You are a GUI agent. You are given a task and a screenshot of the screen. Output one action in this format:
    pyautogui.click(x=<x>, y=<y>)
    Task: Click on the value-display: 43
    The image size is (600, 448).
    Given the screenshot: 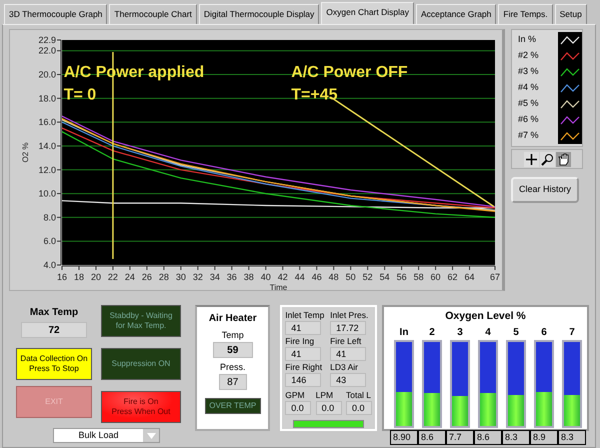 What is the action you would take?
    pyautogui.click(x=348, y=380)
    